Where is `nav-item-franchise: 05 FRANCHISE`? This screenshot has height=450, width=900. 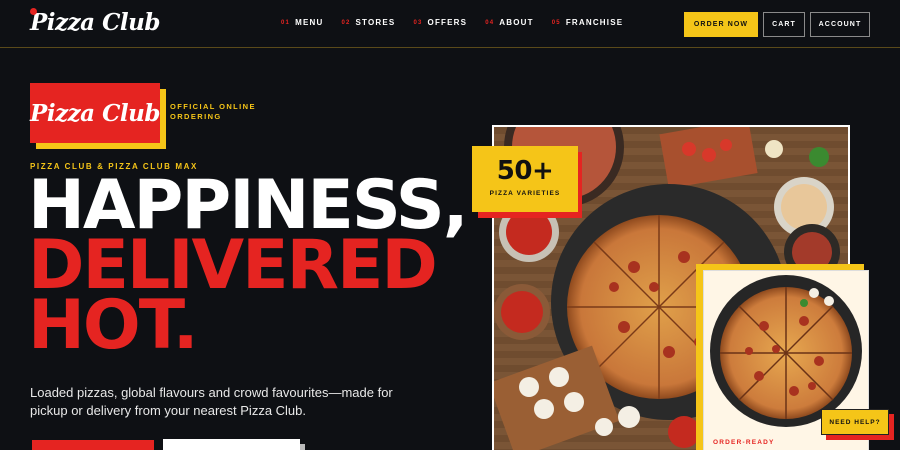 nav-item-franchise: 05 FRANCHISE is located at coordinates (588, 22).